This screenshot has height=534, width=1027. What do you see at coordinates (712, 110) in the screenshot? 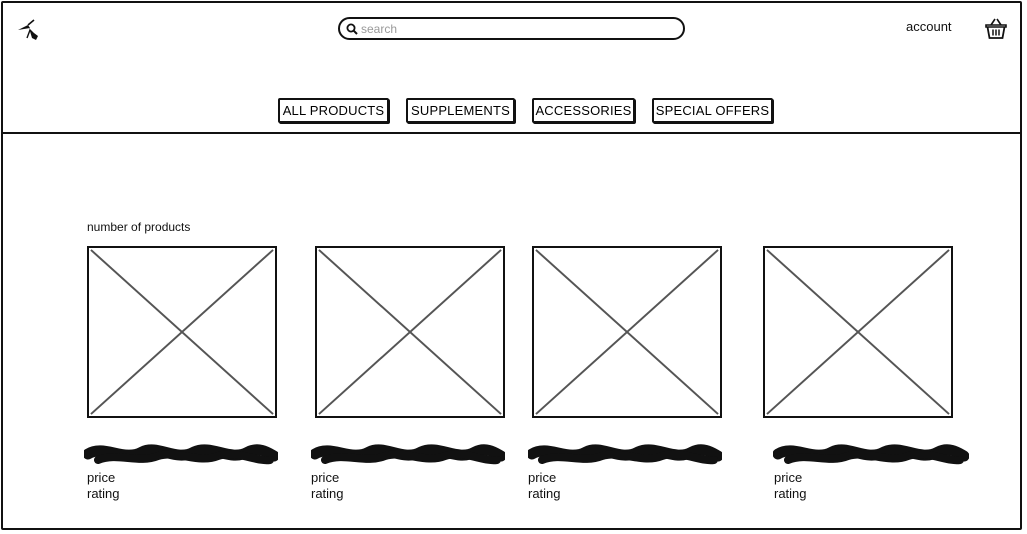
I see `tab-special-offers: SPECIAL OFFERS` at bounding box center [712, 110].